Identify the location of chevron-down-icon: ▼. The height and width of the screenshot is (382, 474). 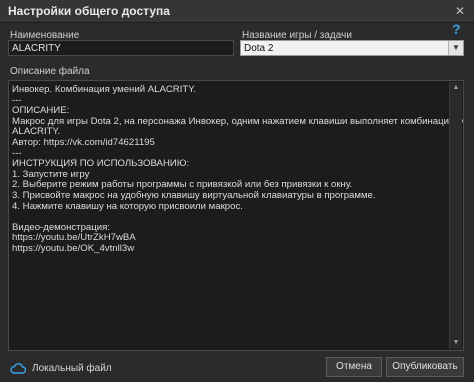
(455, 48).